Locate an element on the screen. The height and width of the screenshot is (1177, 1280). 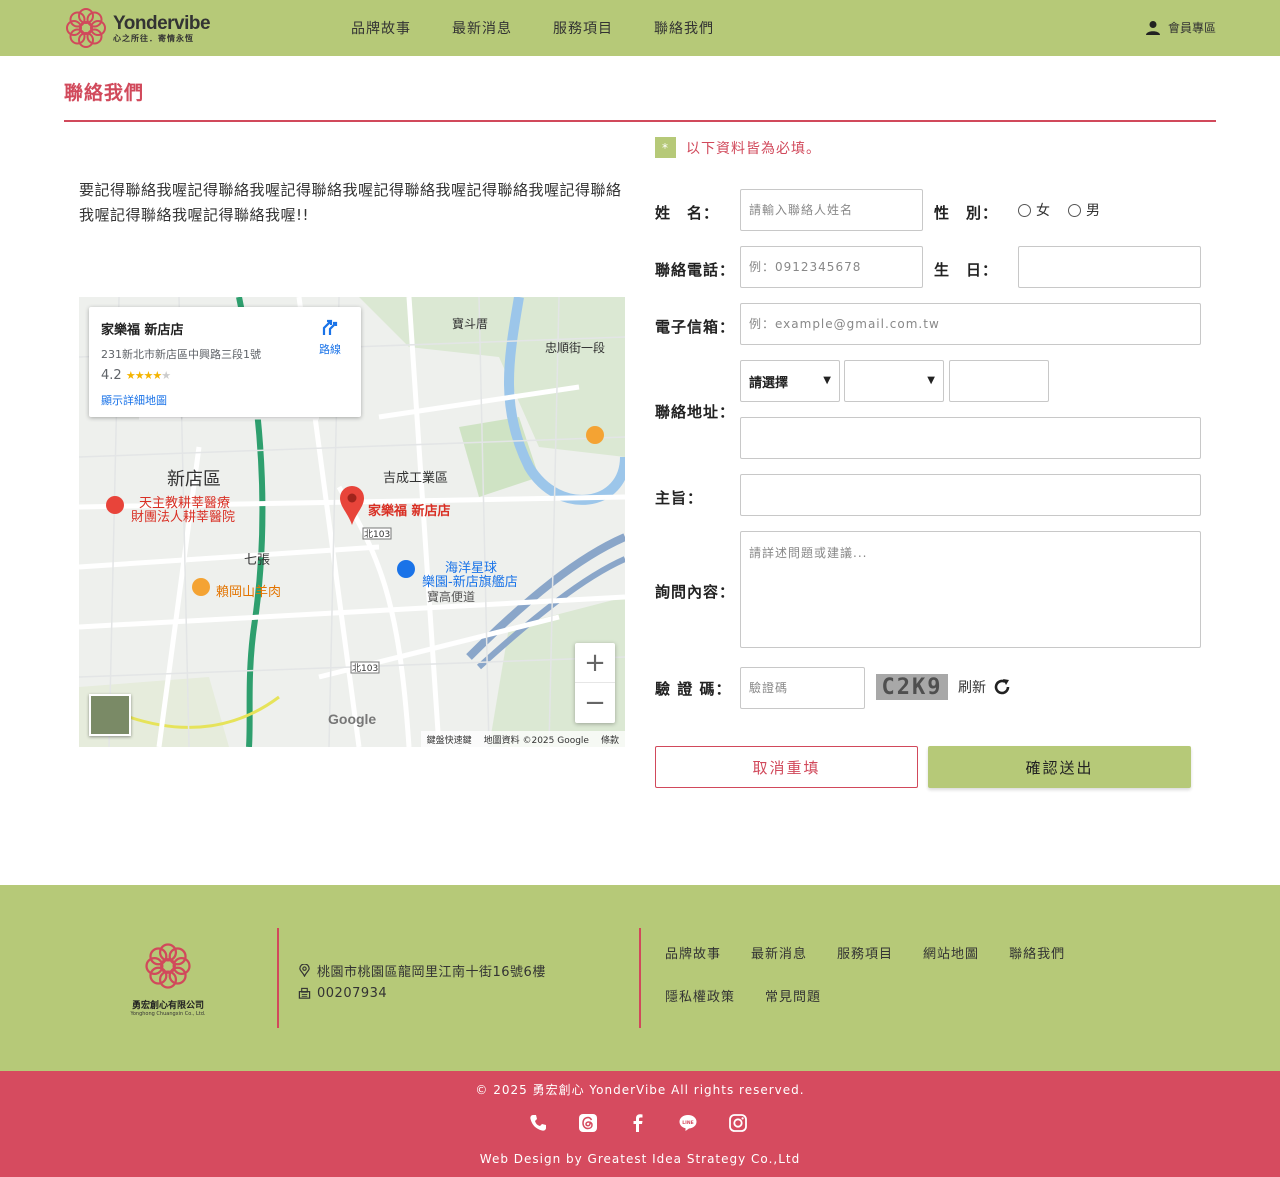
map-label: 吉成工業區 is located at coordinates (416, 478).